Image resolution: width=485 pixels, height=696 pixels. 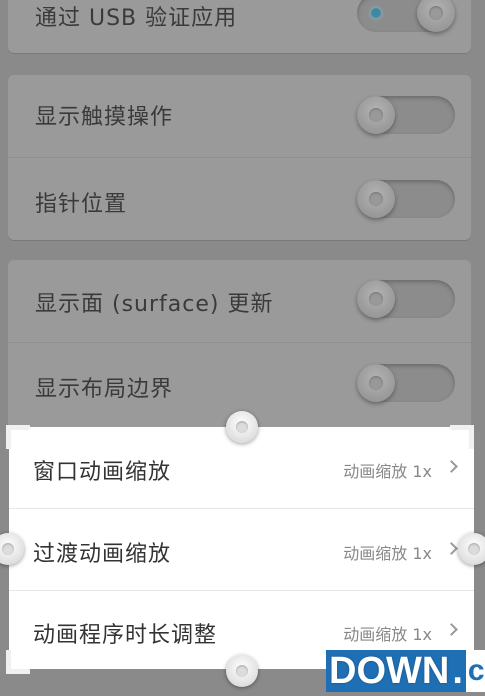 What do you see at coordinates (102, 554) in the screenshot?
I see `setting-label: 过渡动画缩放` at bounding box center [102, 554].